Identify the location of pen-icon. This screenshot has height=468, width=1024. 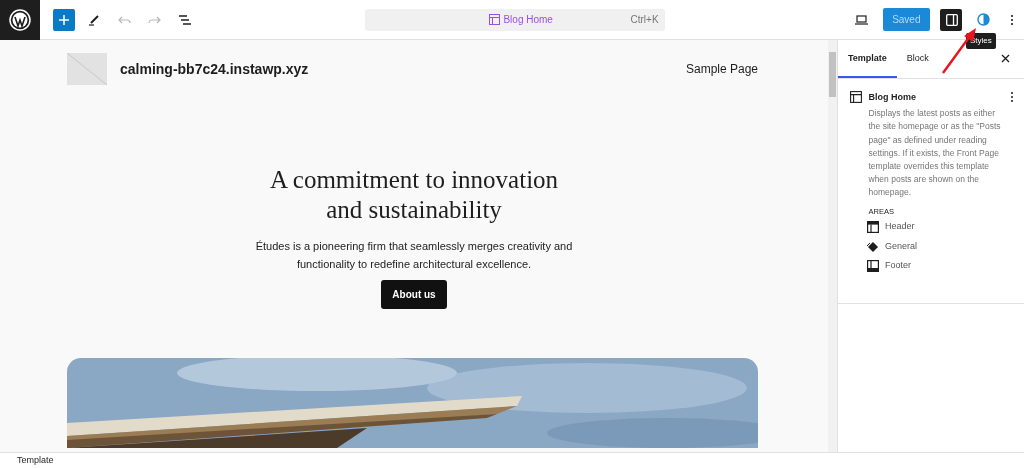
(93, 19).